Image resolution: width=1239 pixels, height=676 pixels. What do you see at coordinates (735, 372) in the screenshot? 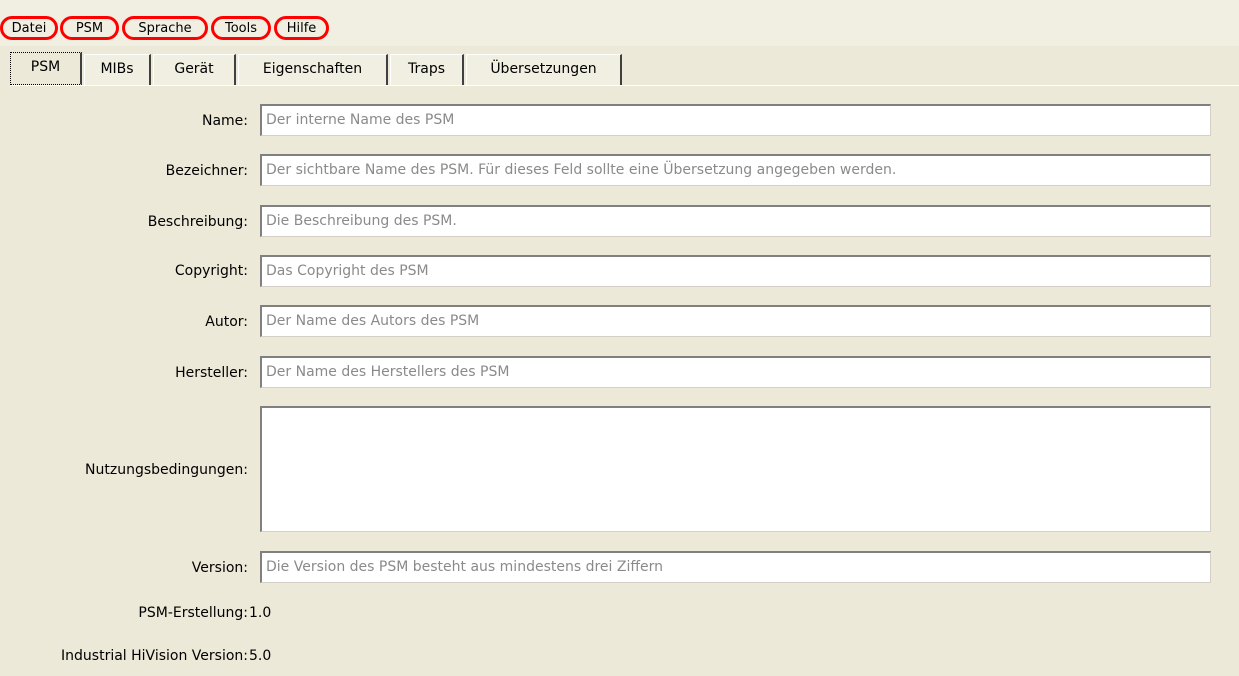
I see `hersteller-input: Der Name des Herstellers des PSM` at bounding box center [735, 372].